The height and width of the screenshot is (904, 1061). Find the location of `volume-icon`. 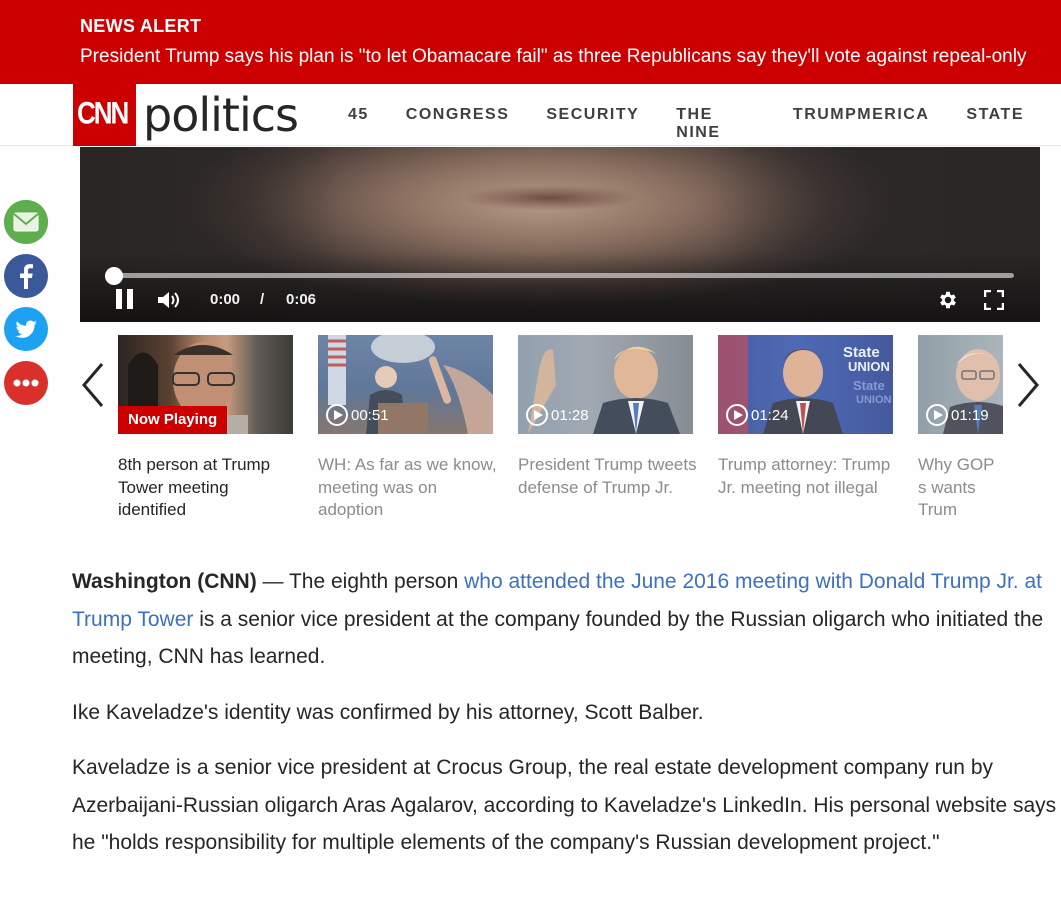

volume-icon is located at coordinates (168, 300).